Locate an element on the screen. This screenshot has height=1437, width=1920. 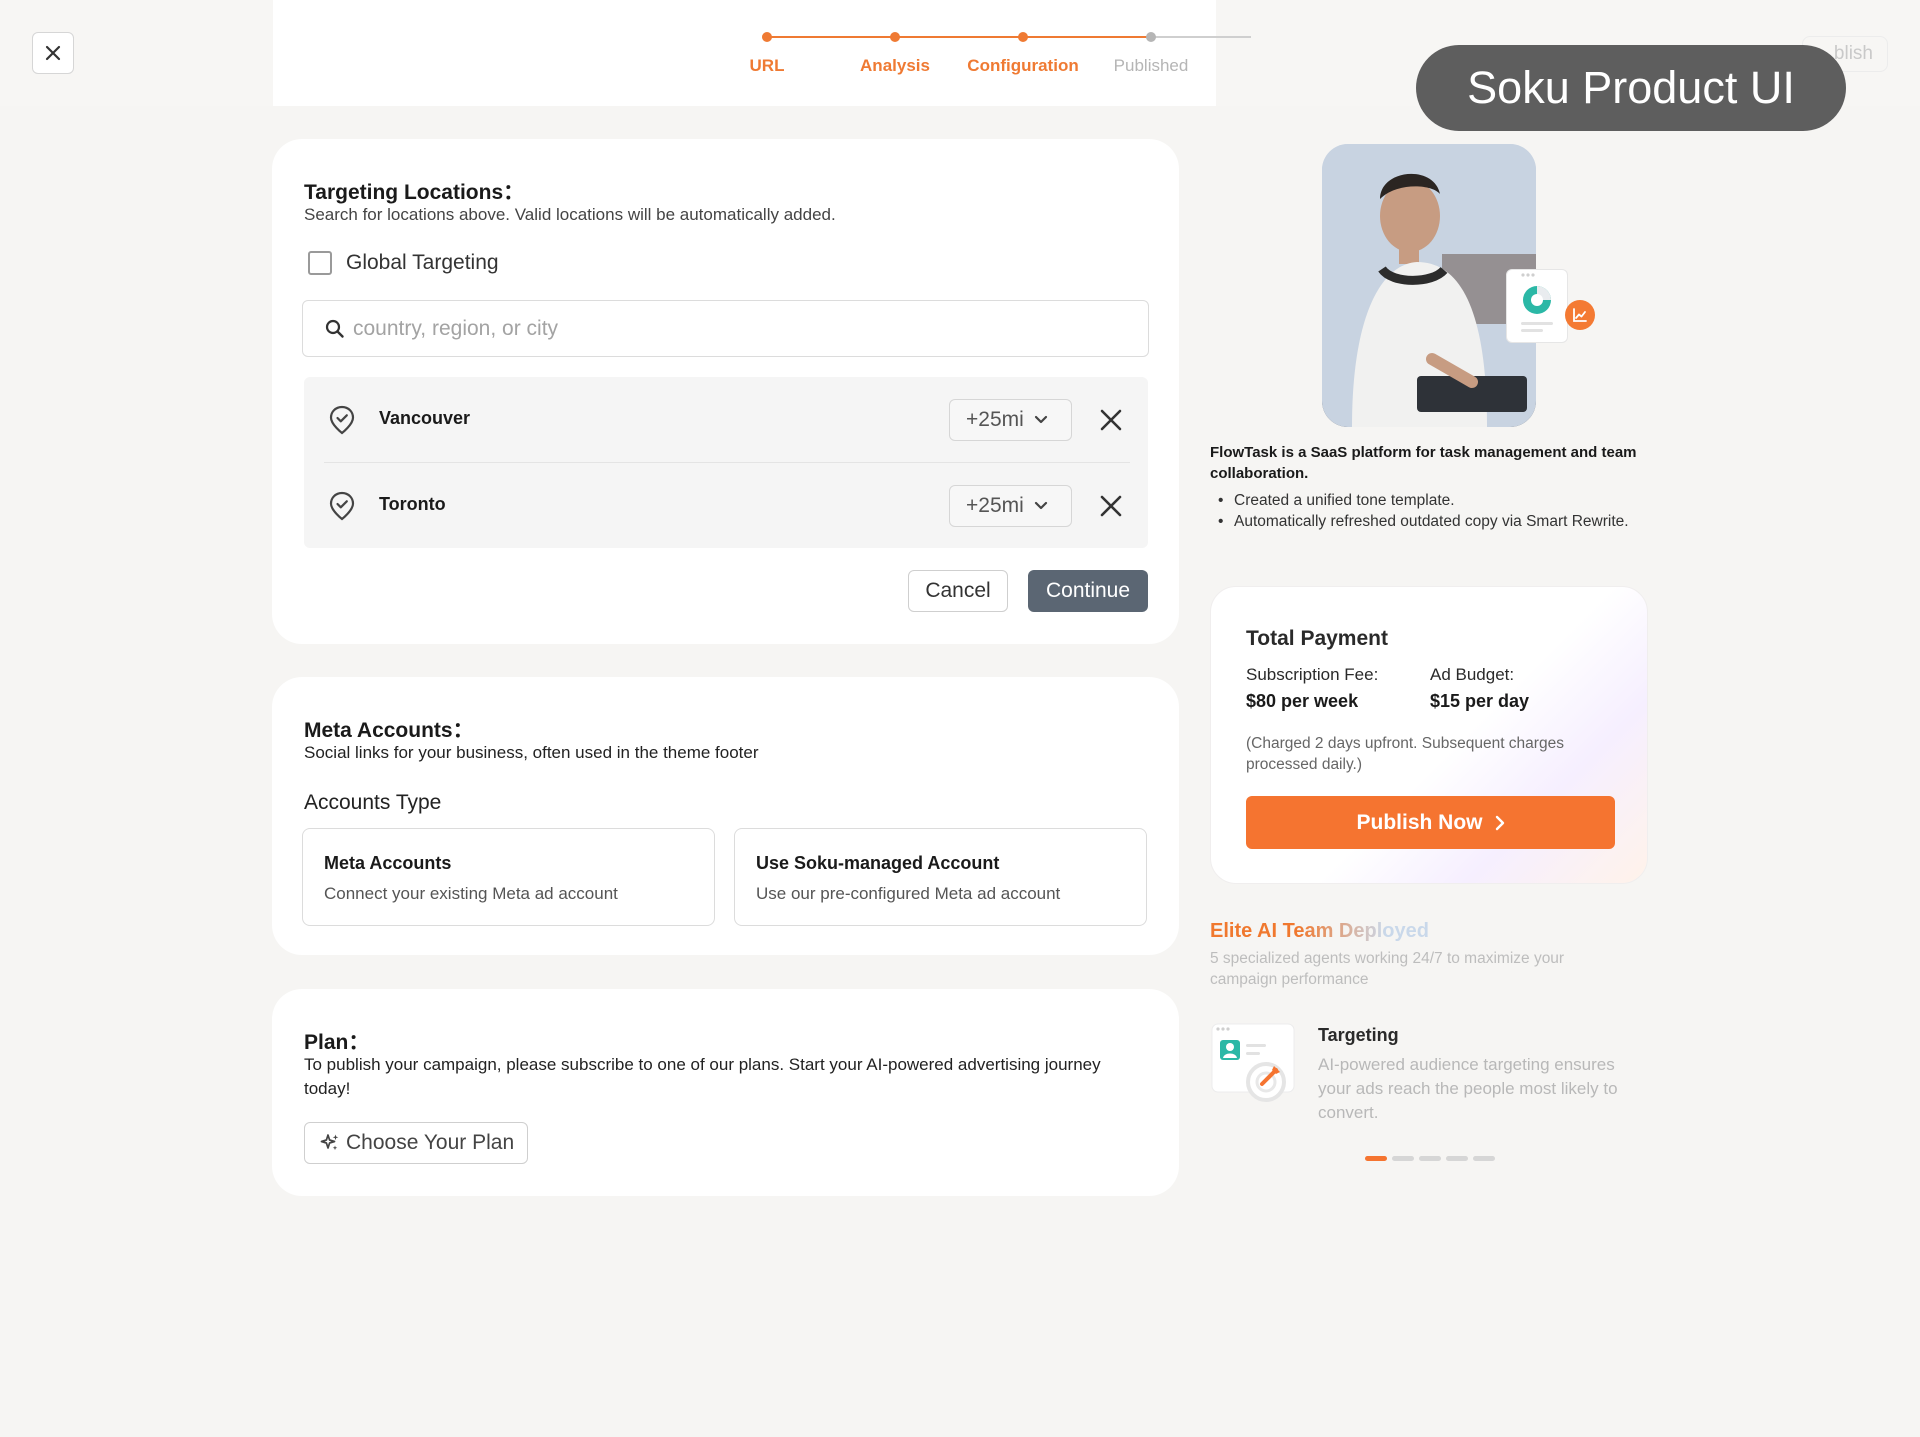
location-search-input: country, region, or city is located at coordinates (725, 328).